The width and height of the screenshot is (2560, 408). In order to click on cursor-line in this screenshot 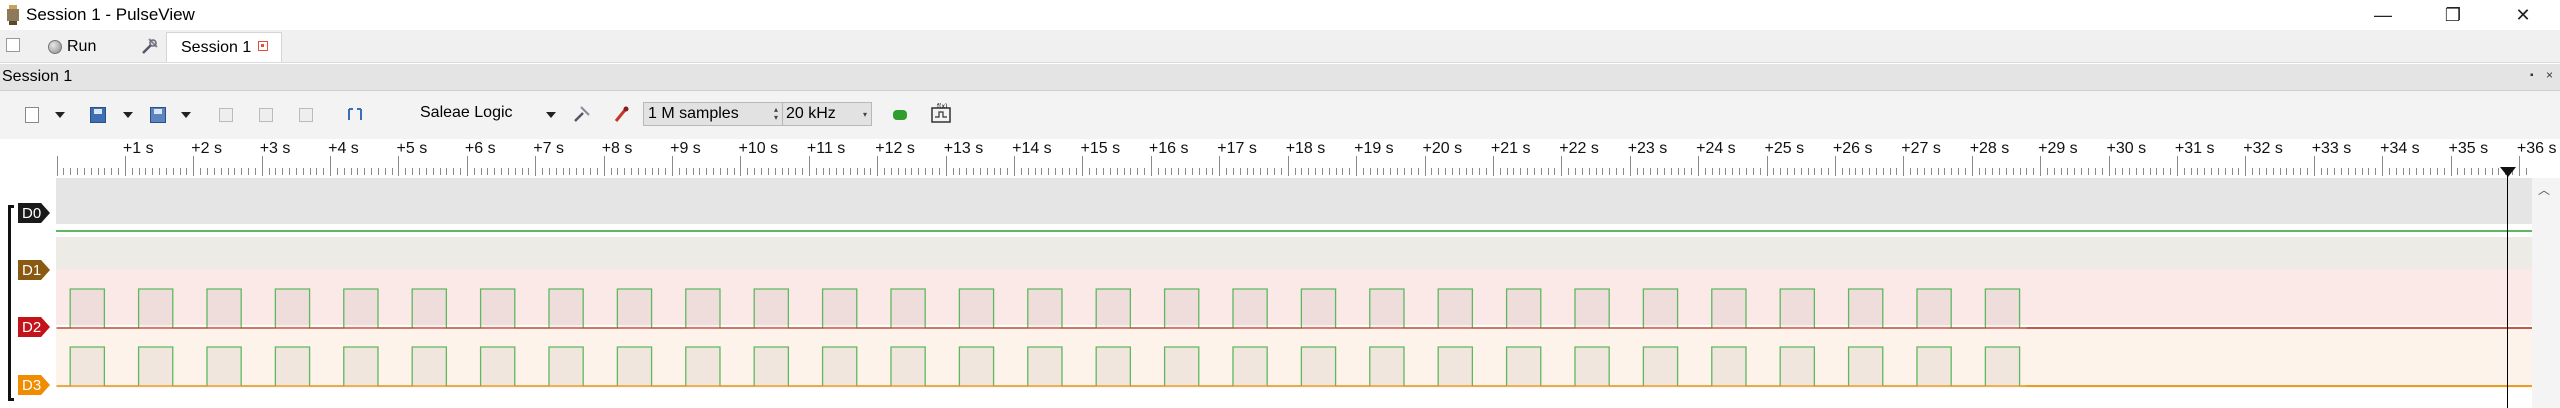, I will do `click(2507, 292)`.